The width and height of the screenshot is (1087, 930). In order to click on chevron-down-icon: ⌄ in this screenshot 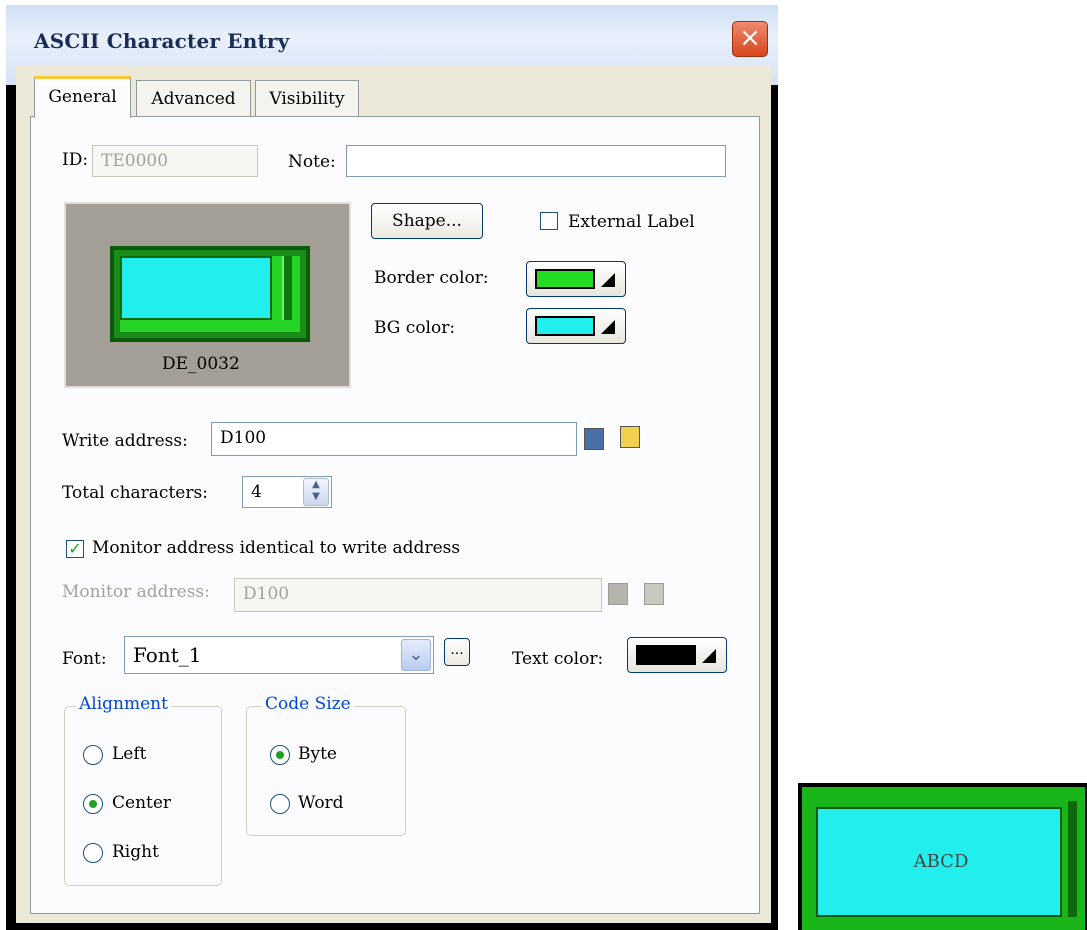, I will do `click(416, 655)`.